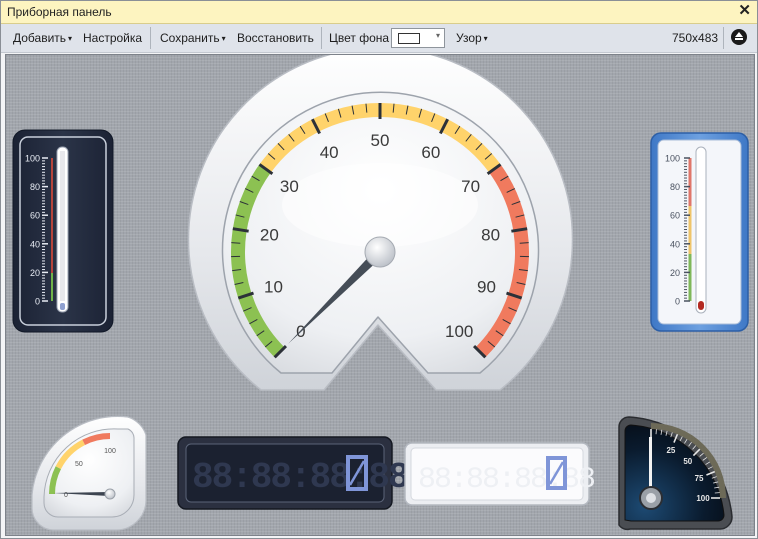  Describe the element at coordinates (300, 477) in the screenshot. I see `lcd-dark-inactive-digits: 88:88:88:88` at that location.